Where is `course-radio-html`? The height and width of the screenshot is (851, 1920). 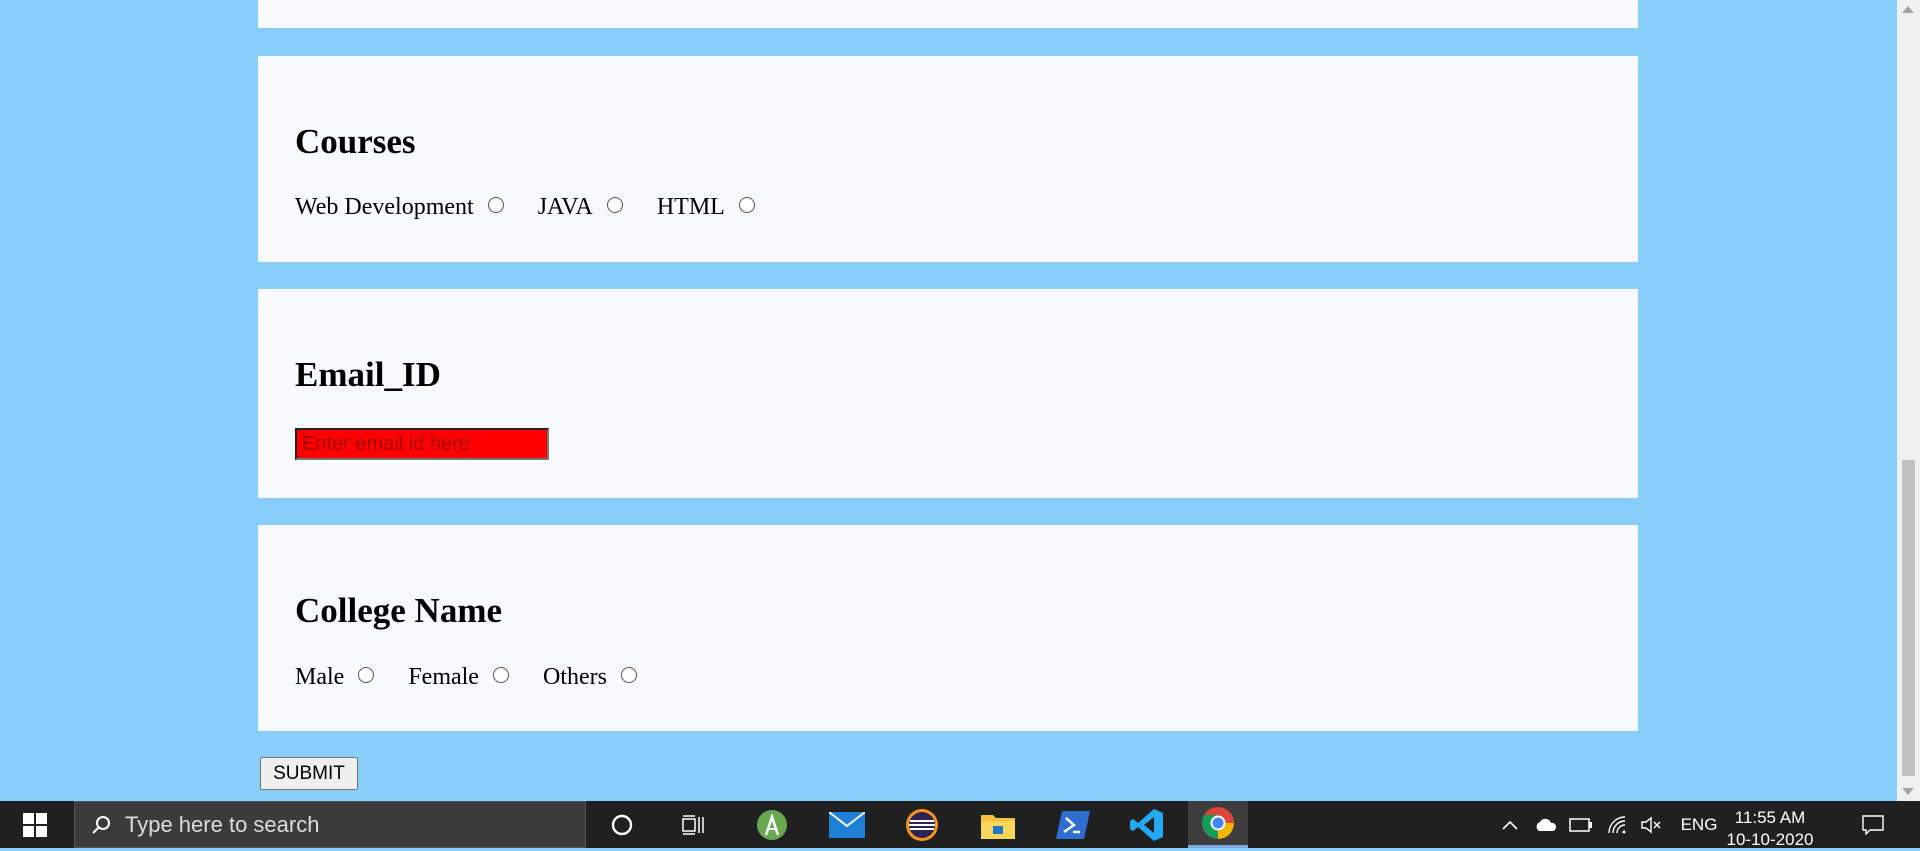
course-radio-html is located at coordinates (746, 204).